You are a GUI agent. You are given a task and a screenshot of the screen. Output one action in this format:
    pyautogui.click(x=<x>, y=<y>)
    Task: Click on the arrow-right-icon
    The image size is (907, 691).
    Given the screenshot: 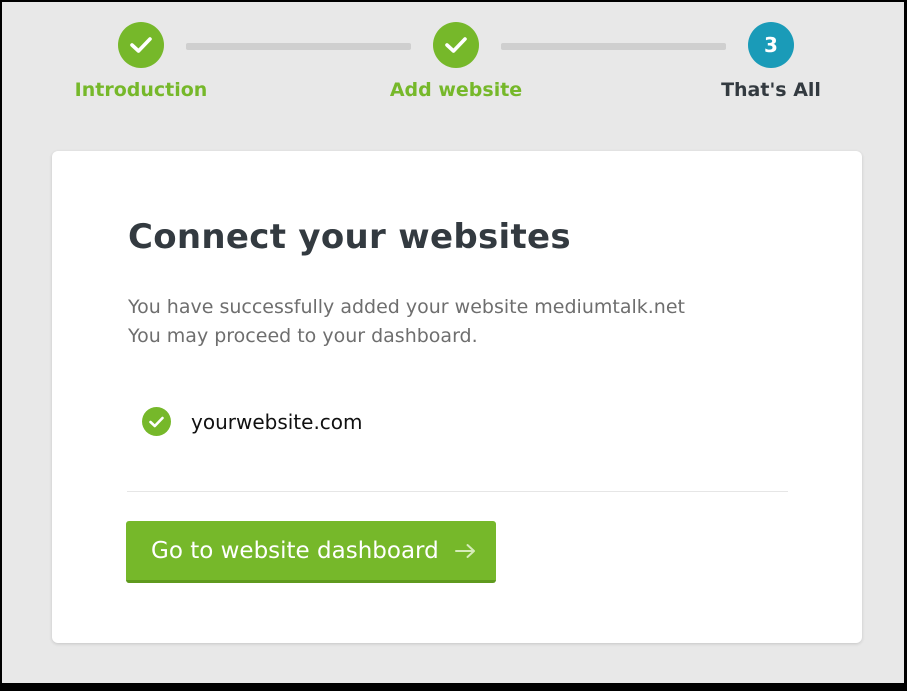 What is the action you would take?
    pyautogui.click(x=465, y=551)
    